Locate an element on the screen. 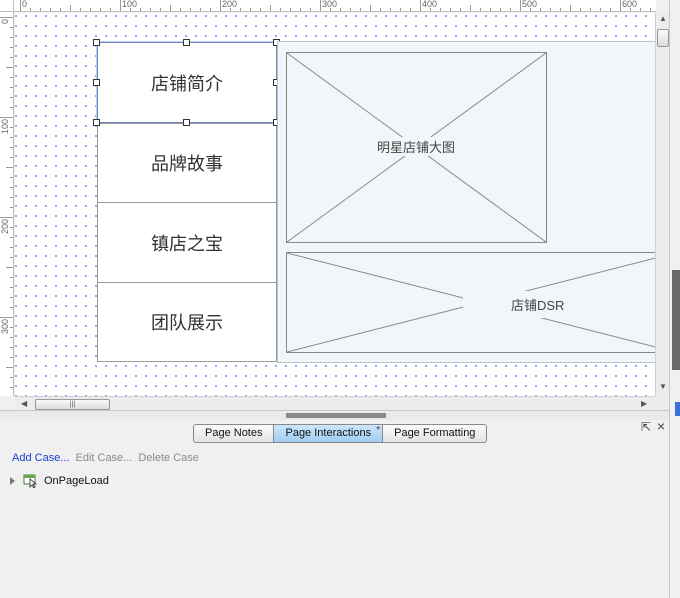 This screenshot has height=598, width=680. selection-handle-tc is located at coordinates (186, 42).